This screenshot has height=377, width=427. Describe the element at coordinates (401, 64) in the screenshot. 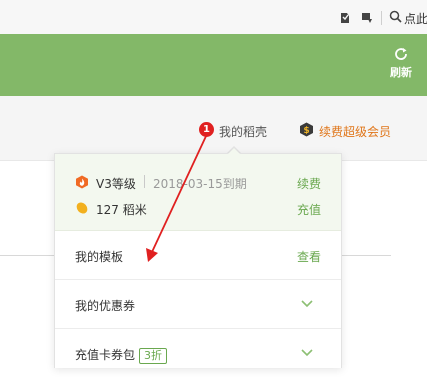

I see `refresh-button: 刷新` at that location.